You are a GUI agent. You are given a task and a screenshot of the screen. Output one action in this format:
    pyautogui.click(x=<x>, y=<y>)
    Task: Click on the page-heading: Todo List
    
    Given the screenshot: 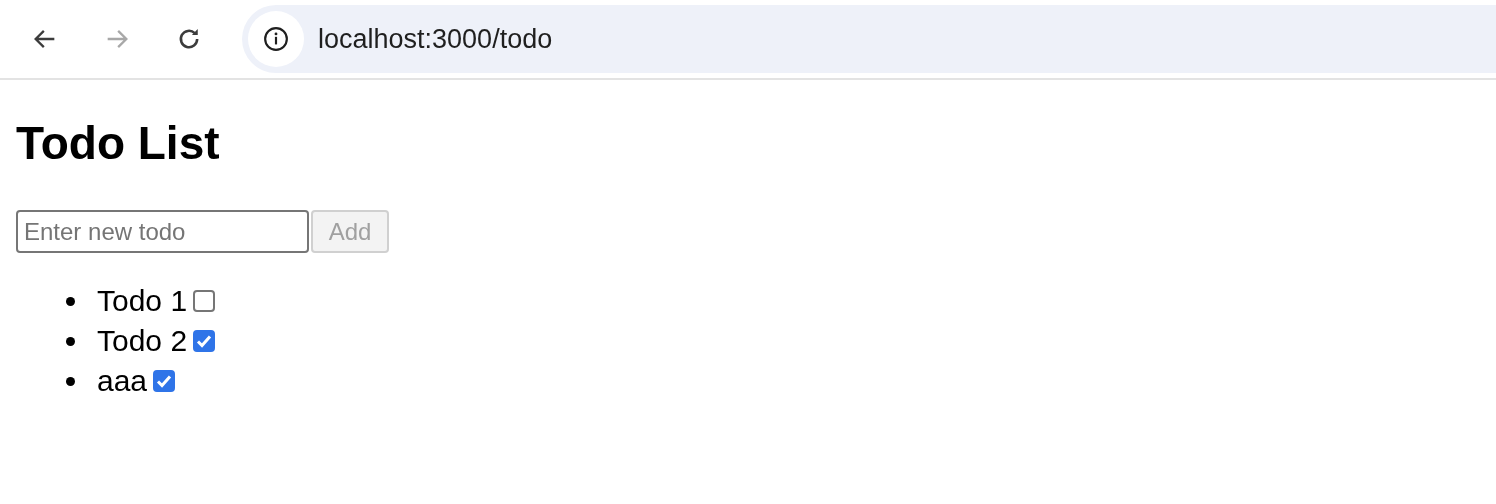 What is the action you would take?
    pyautogui.click(x=118, y=143)
    